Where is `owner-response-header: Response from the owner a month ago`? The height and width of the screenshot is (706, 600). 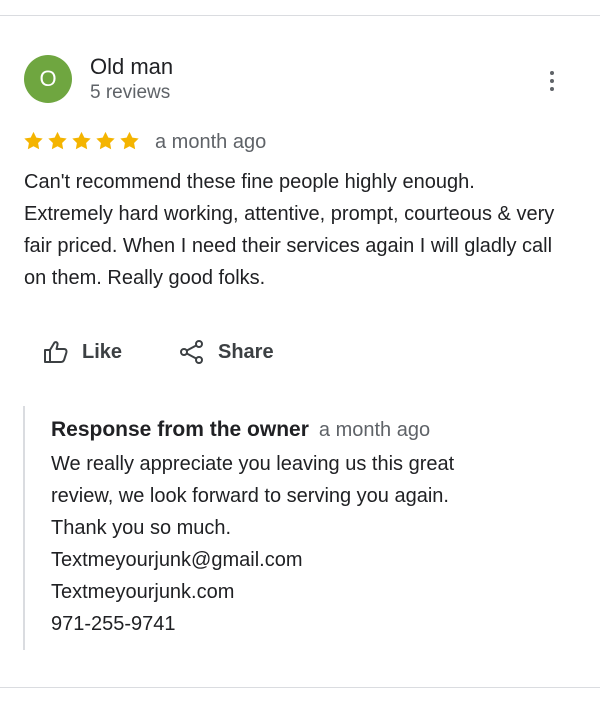
owner-response-header: Response from the owner a month ago is located at coordinates (240, 430).